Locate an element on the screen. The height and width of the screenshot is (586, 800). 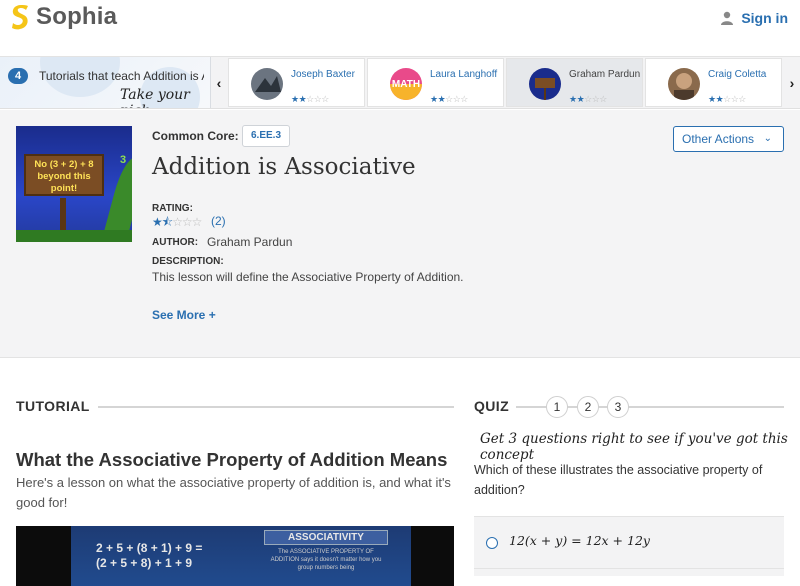
common-core-badge: 6.EE.3 is located at coordinates (266, 136).